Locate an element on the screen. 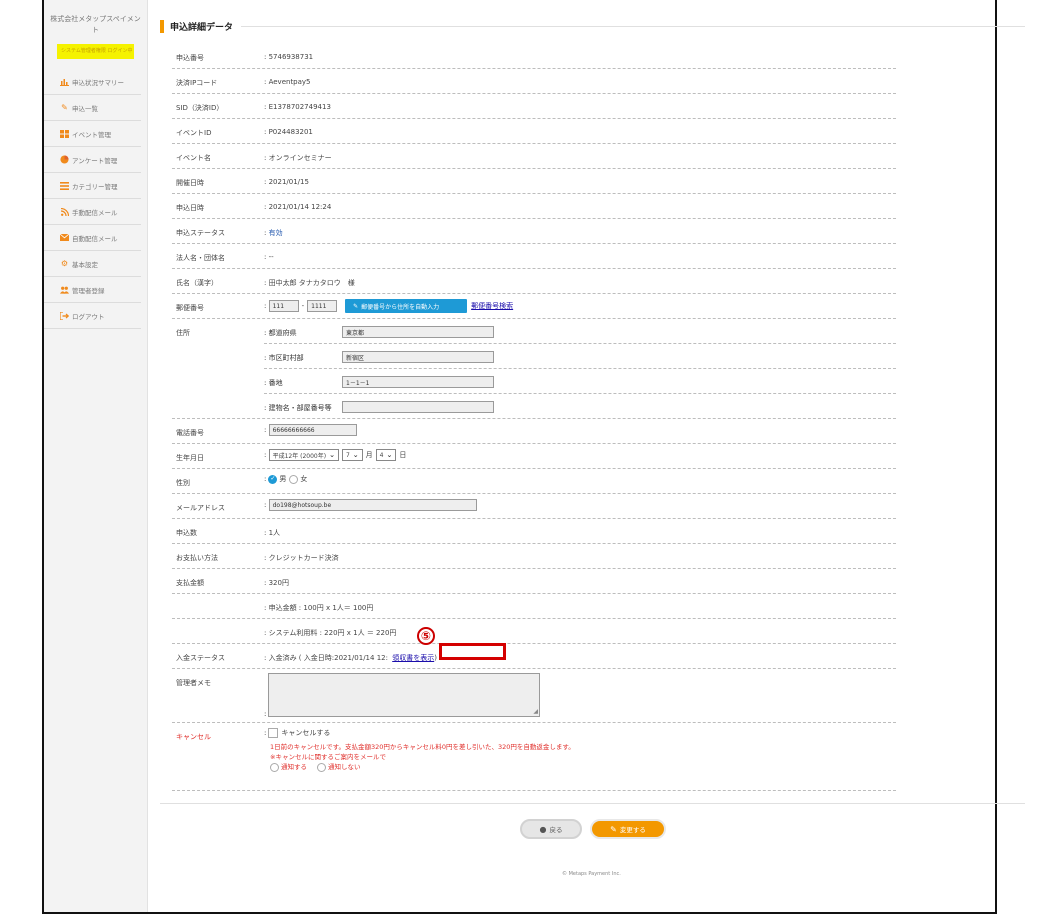  field-value: : Aeventpay5 is located at coordinates (287, 82).